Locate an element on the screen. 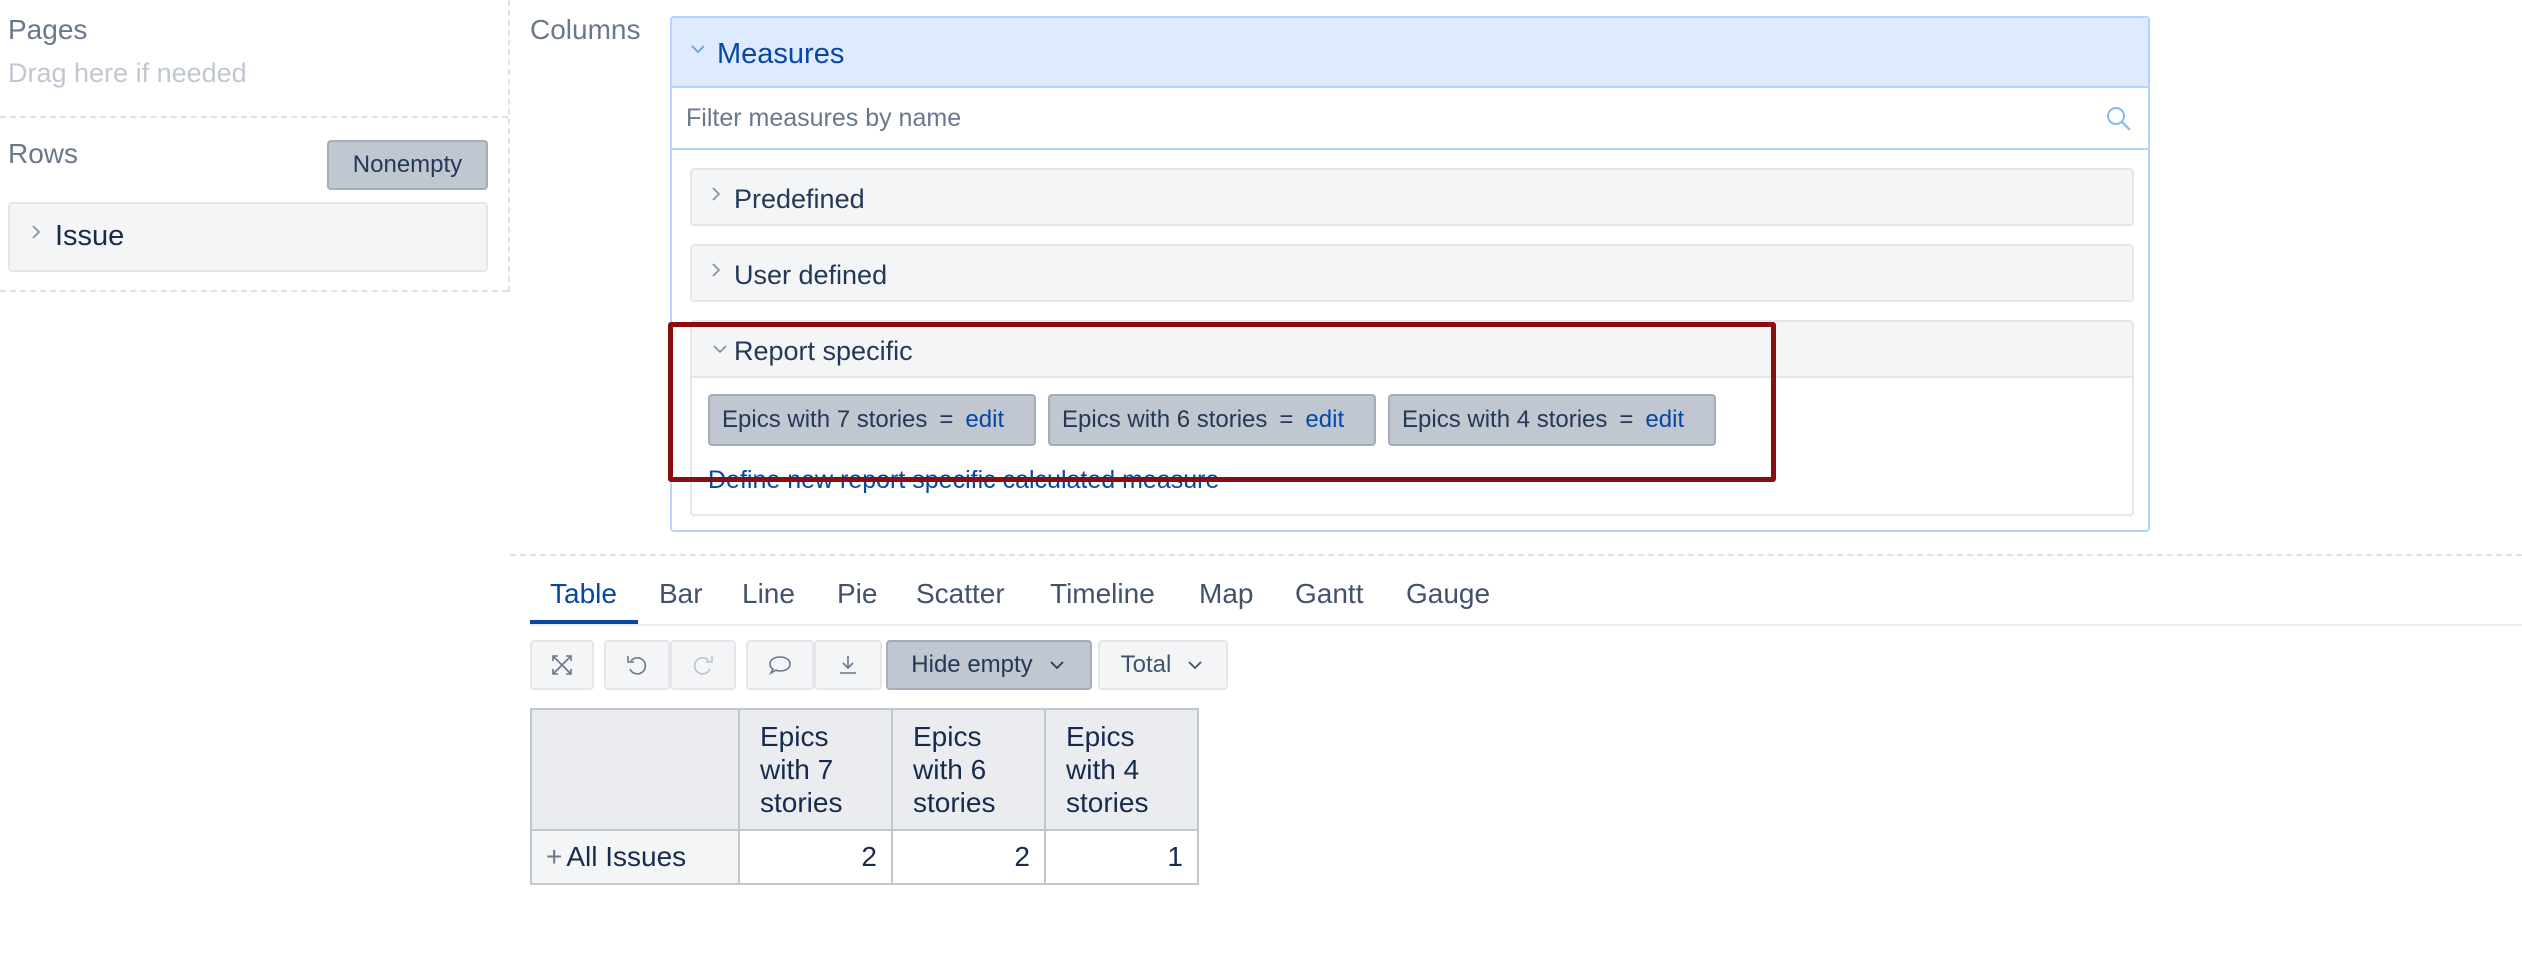  redo-icon is located at coordinates (703, 665).